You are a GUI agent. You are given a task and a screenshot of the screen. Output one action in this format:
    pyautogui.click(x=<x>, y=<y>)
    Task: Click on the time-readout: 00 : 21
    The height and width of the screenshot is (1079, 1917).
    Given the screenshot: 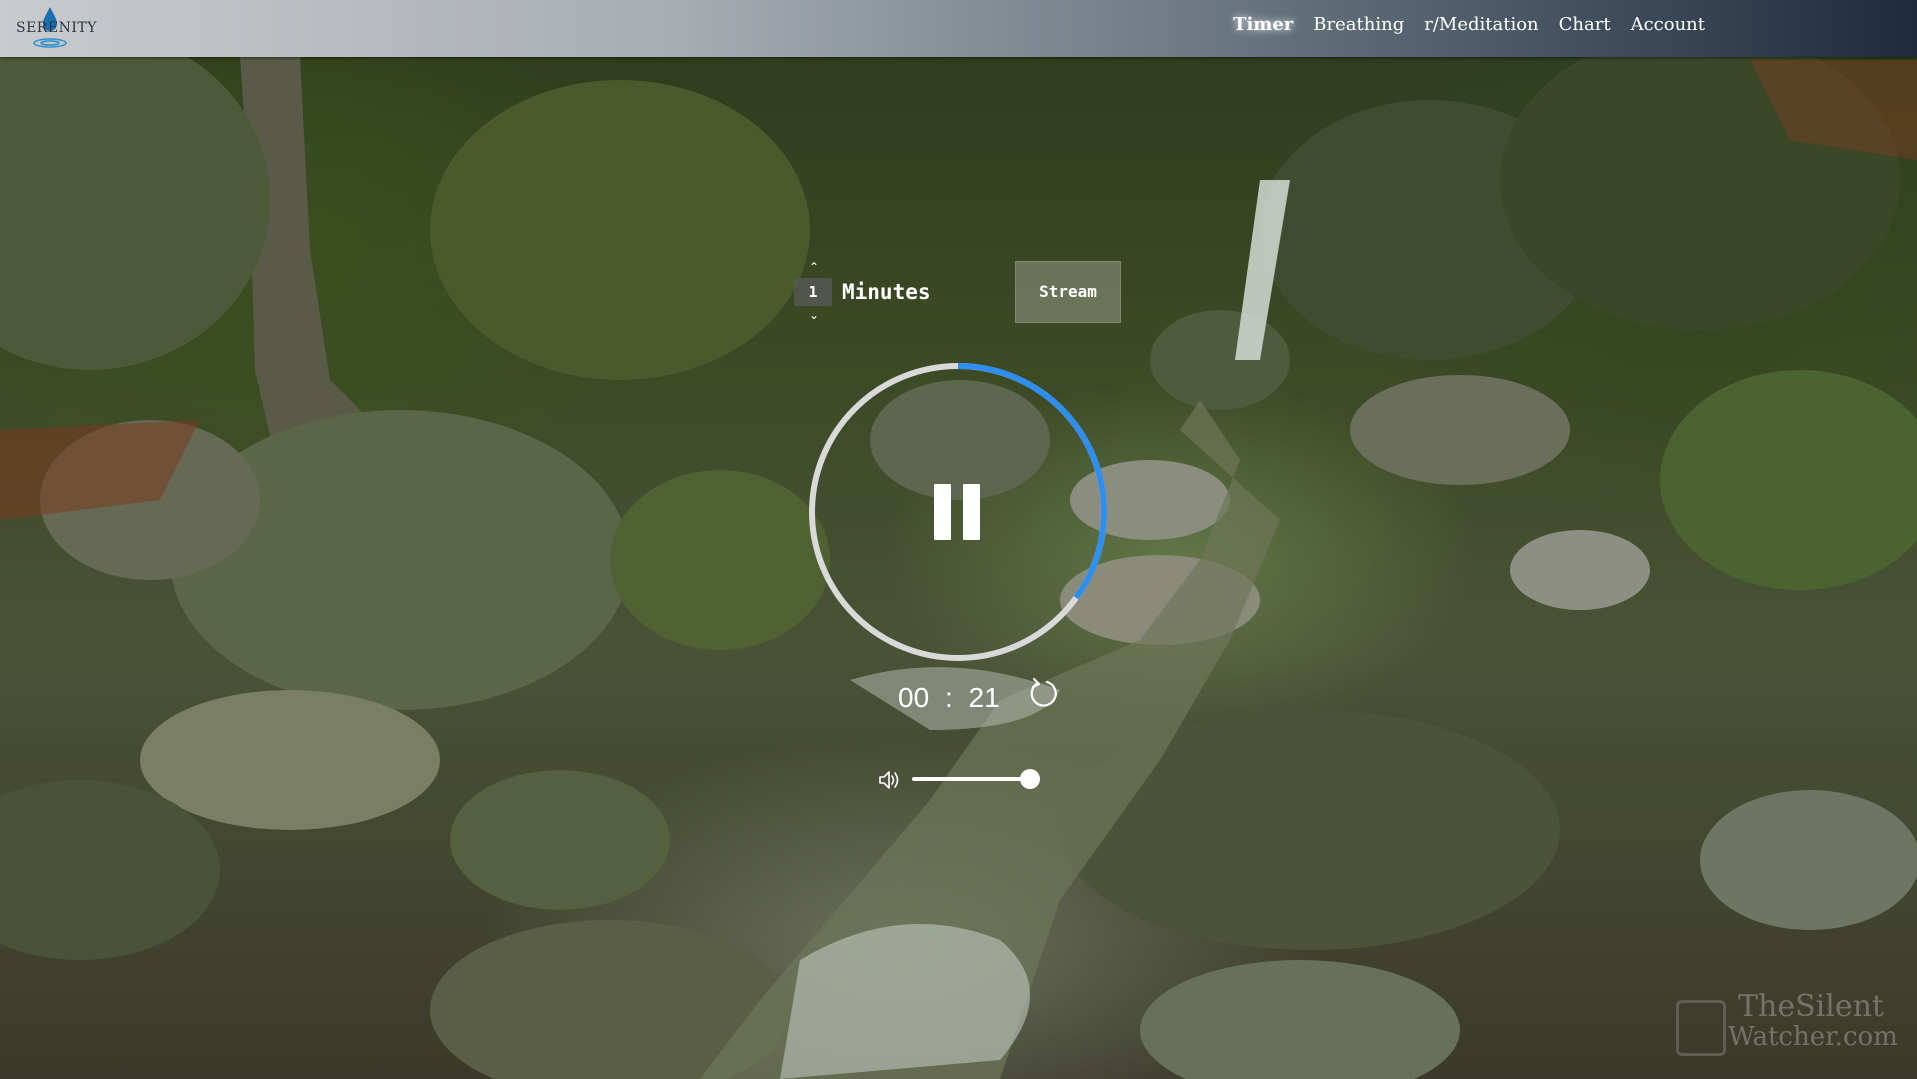 What is the action you would take?
    pyautogui.click(x=958, y=698)
    